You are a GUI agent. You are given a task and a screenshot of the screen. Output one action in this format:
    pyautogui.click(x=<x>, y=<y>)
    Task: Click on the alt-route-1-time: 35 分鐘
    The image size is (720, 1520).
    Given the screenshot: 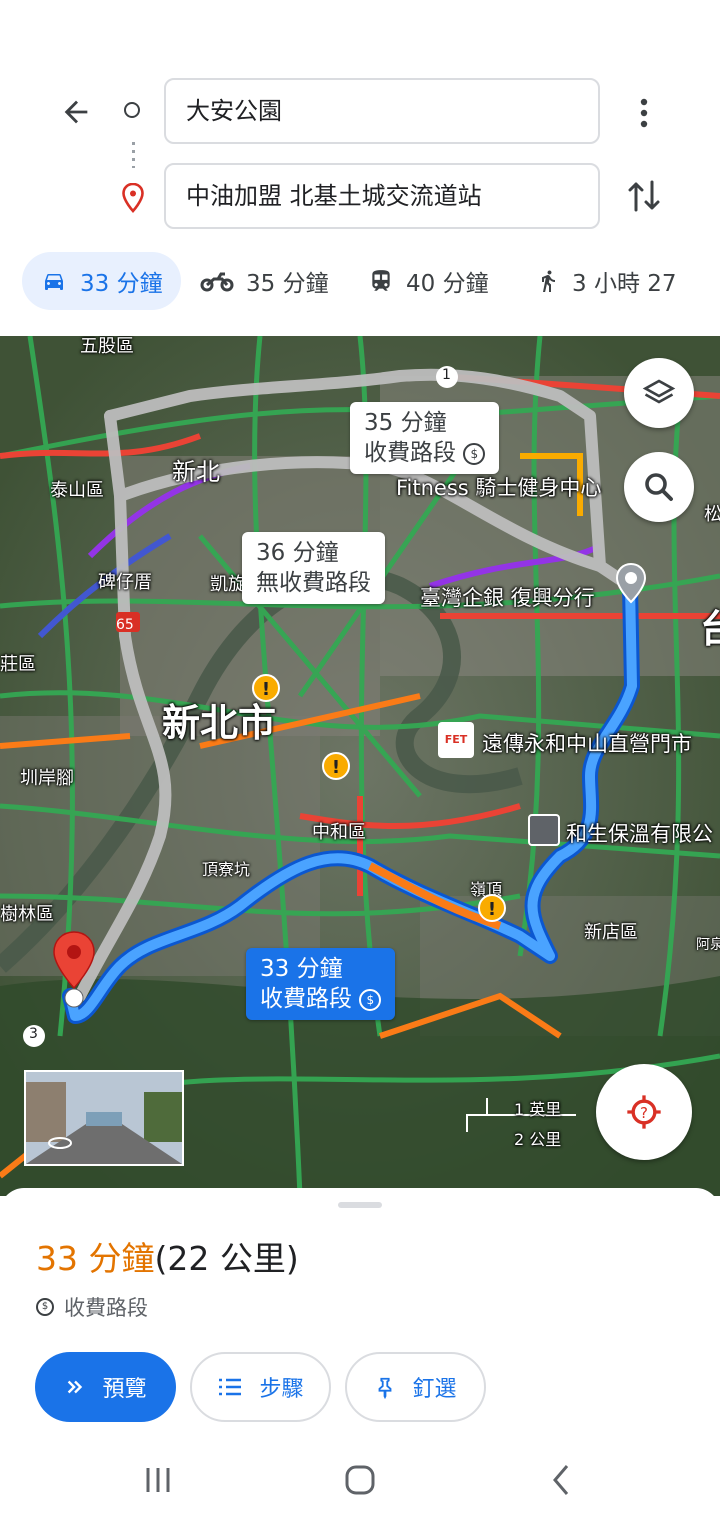 What is the action you would take?
    pyautogui.click(x=405, y=423)
    